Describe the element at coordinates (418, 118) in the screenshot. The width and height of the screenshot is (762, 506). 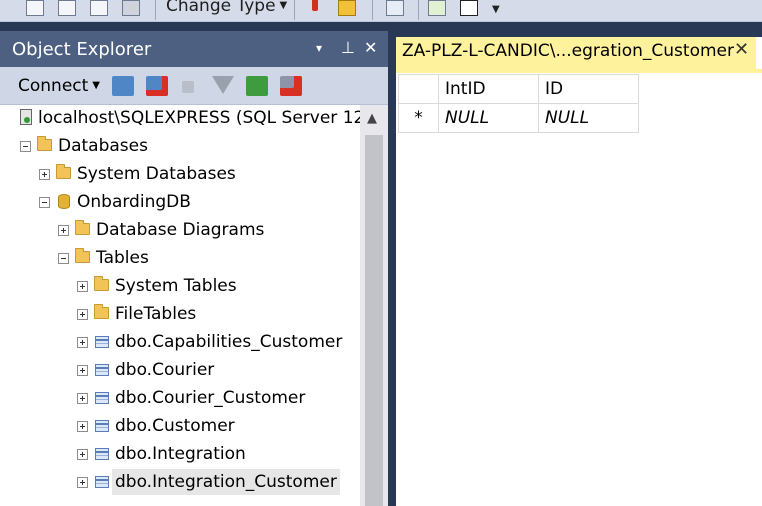
I see `new-row-marker: *` at that location.